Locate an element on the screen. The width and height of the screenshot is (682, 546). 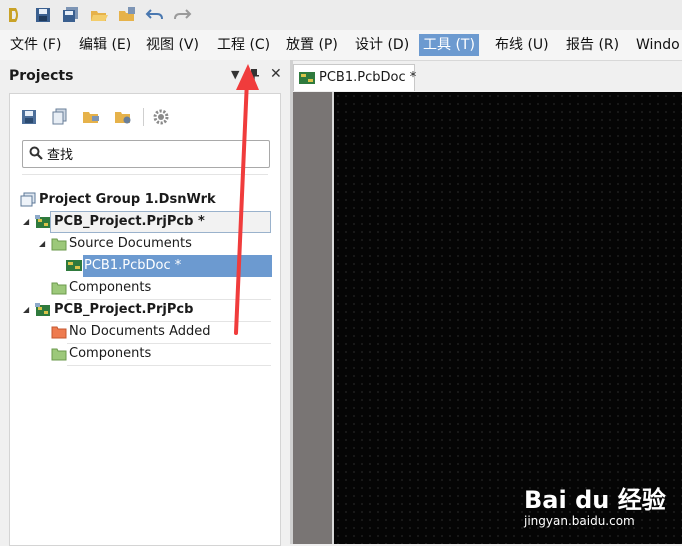
pin-icon is located at coordinates (254, 75).